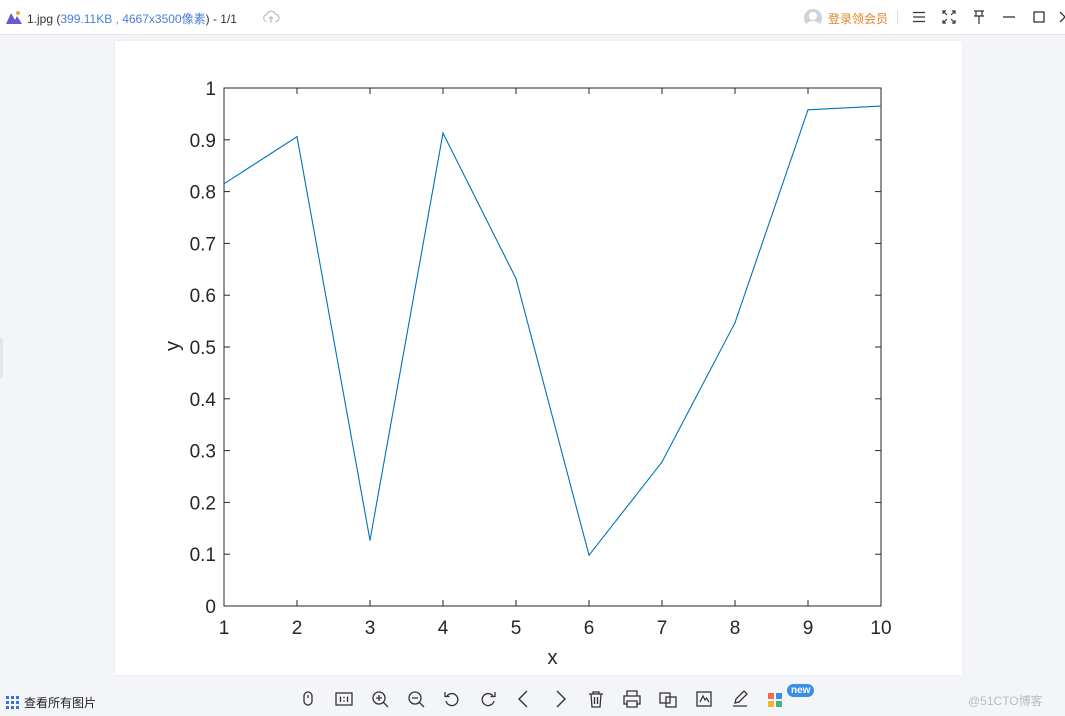 This screenshot has width=1065, height=716. I want to click on pin-icon, so click(979, 17).